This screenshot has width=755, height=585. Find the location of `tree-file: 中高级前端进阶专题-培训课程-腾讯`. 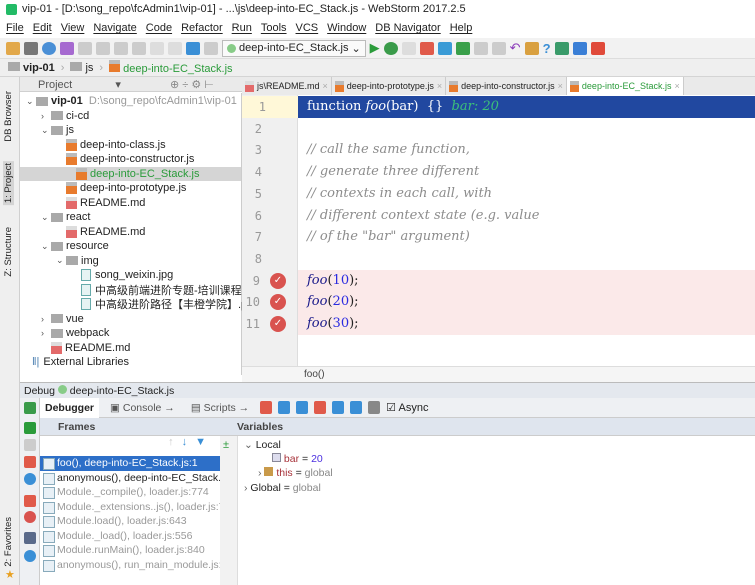

tree-file: 中高级前端进阶专题-培训课程-腾讯 is located at coordinates (169, 290).